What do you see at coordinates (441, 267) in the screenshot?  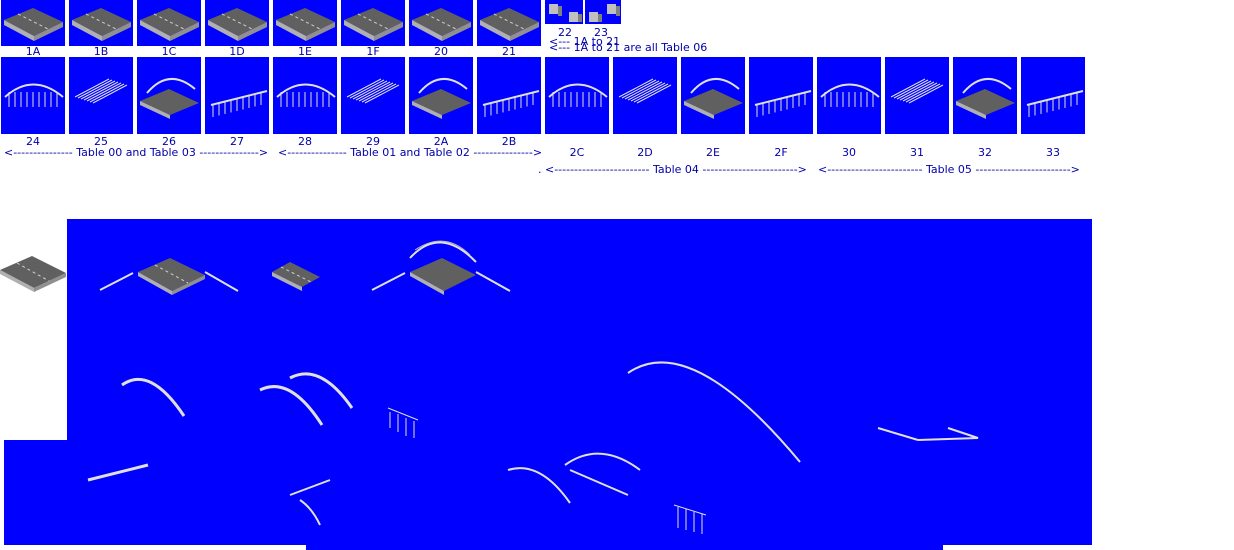 I see `arch-bridge-sprite` at bounding box center [441, 267].